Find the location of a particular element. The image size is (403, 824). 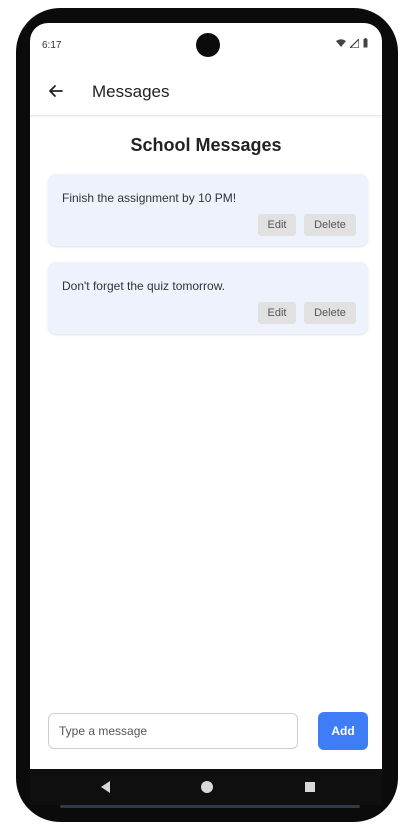

front-camera is located at coordinates (208, 45).